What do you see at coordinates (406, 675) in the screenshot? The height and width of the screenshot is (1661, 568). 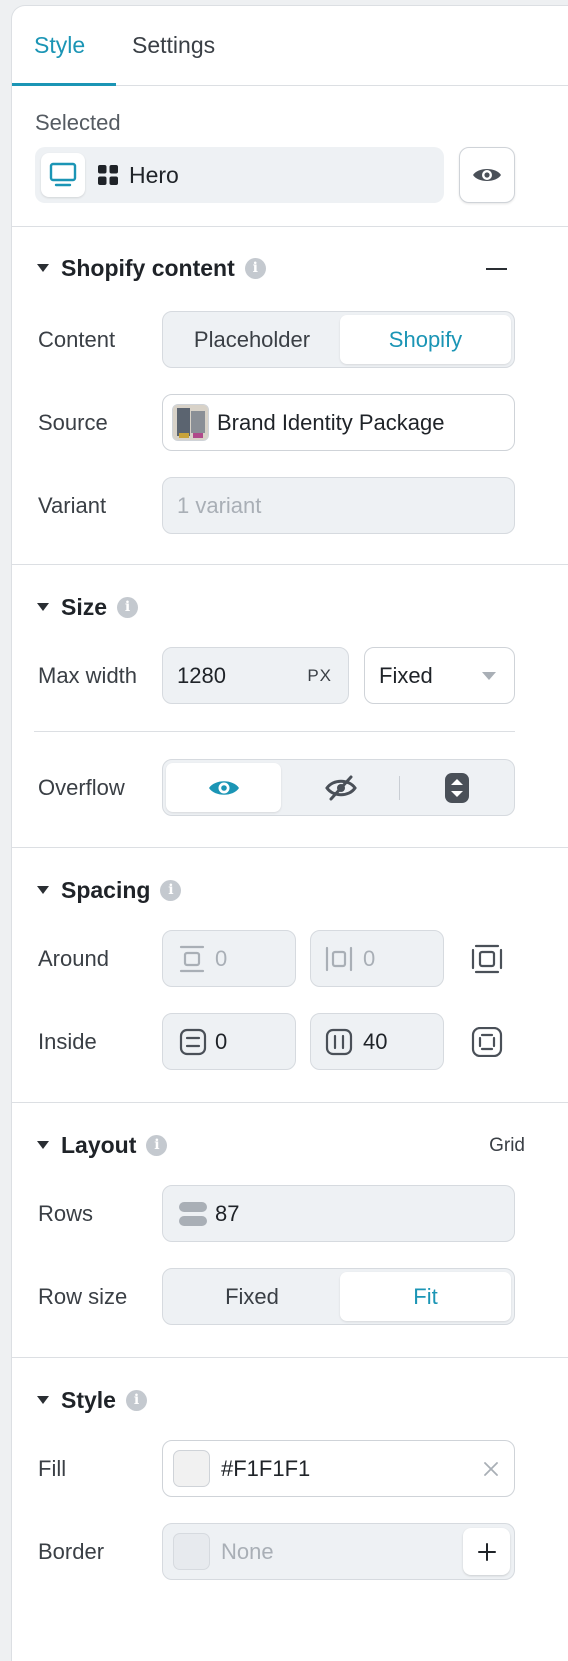 I see `width-mode-value: Fixed` at bounding box center [406, 675].